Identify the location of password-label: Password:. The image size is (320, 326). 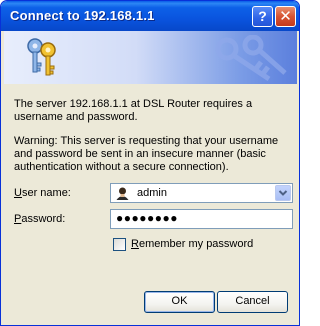
(40, 219).